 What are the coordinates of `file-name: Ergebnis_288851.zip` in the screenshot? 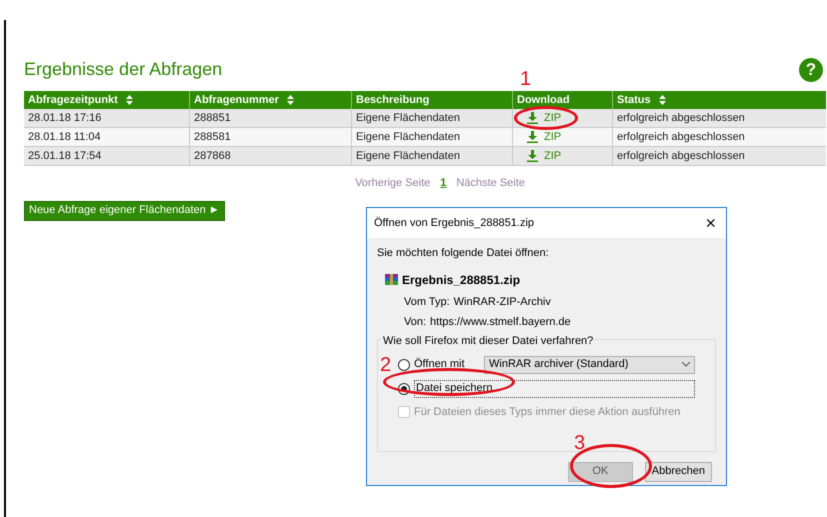 It's located at (461, 280).